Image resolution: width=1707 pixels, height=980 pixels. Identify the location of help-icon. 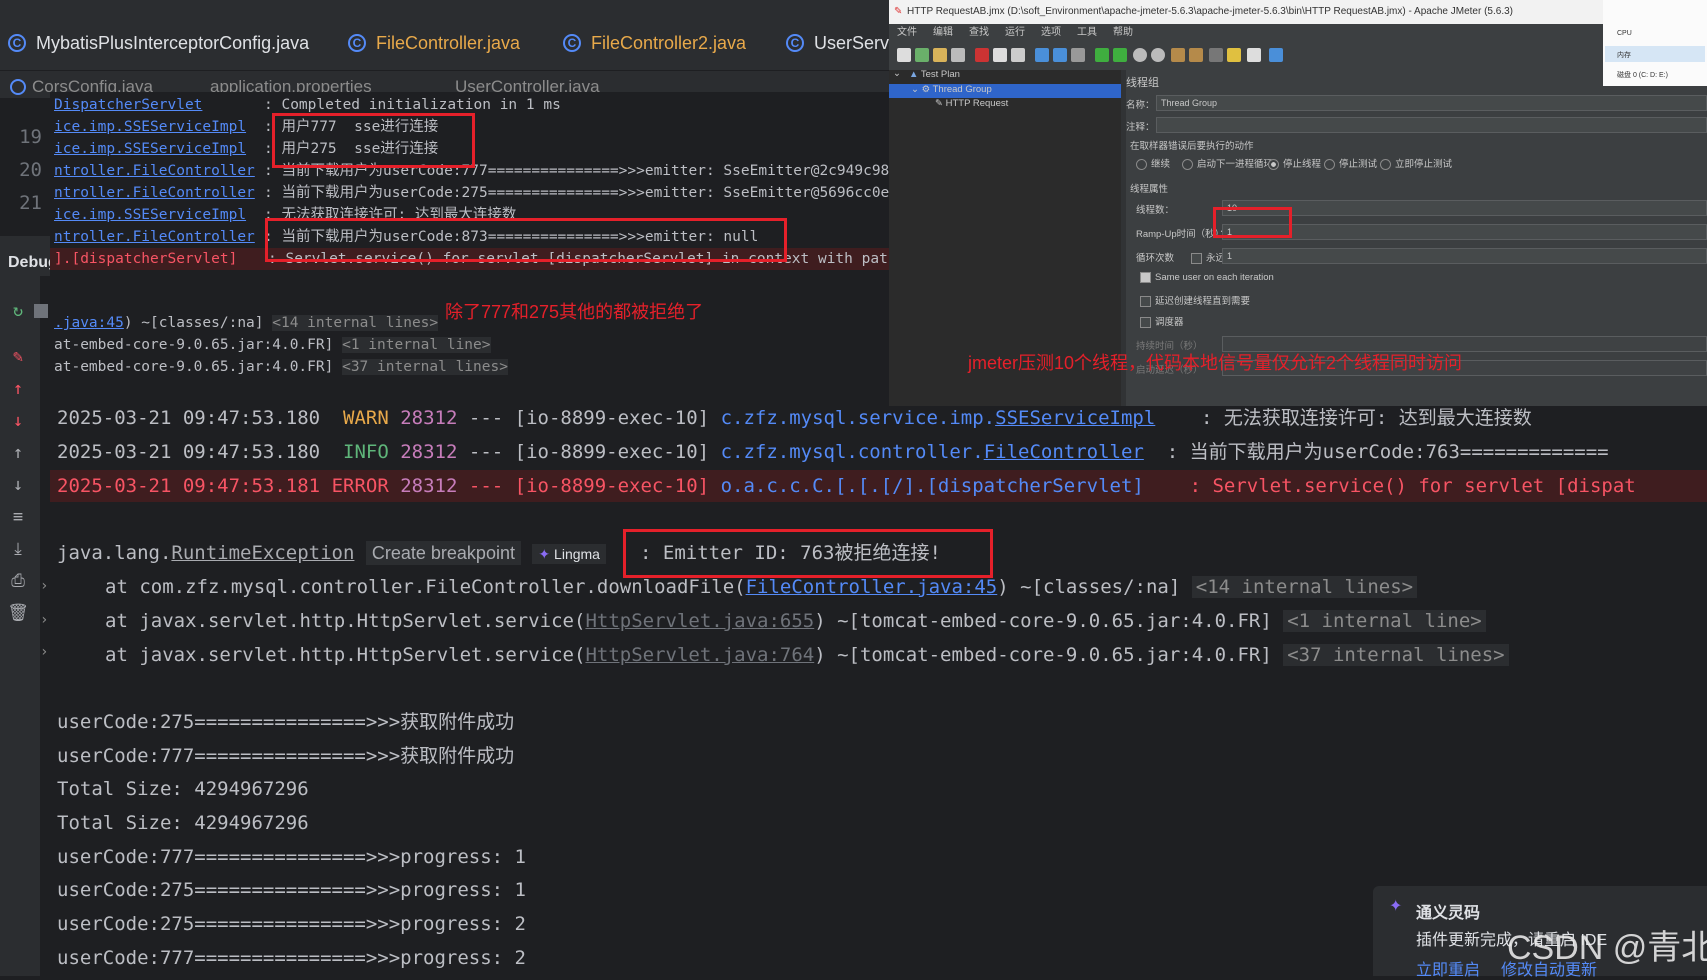
(1276, 55).